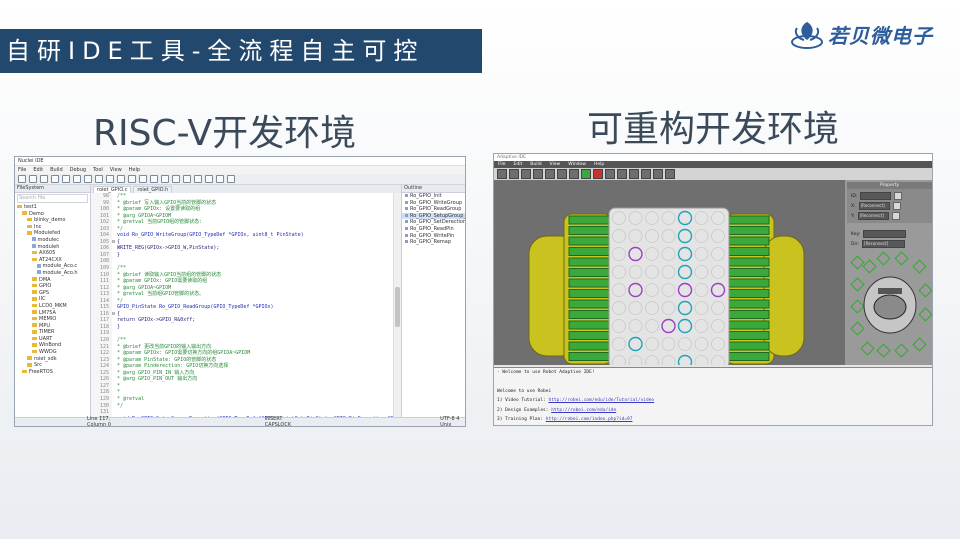 This screenshot has width=960, height=539. Describe the element at coordinates (518, 164) in the screenshot. I see `rc-menu-item: Edit` at that location.